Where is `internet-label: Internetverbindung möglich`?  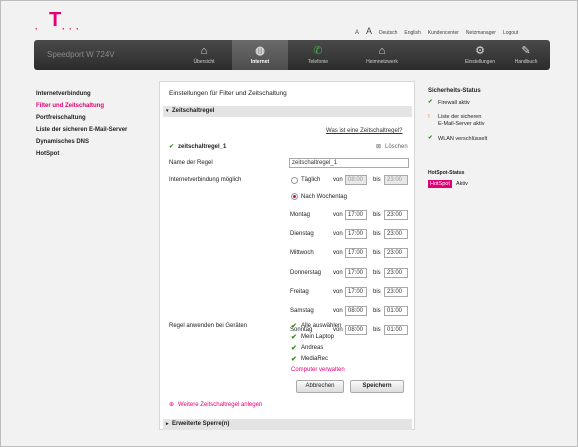 internet-label: Internetverbindung möglich is located at coordinates (205, 180).